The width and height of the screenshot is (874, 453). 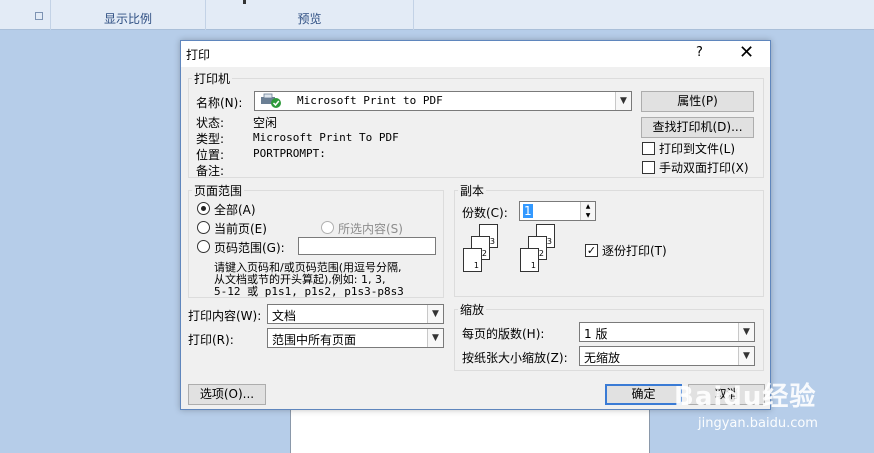 What do you see at coordinates (219, 103) in the screenshot?
I see `printer-name-label: 名称(N):` at bounding box center [219, 103].